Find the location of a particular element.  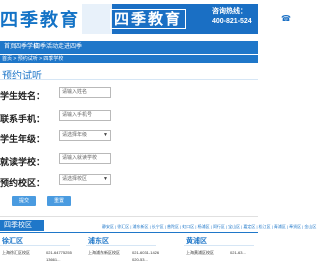

campus-entry-name: 上海徐汇区校区 is located at coordinates (16, 253).